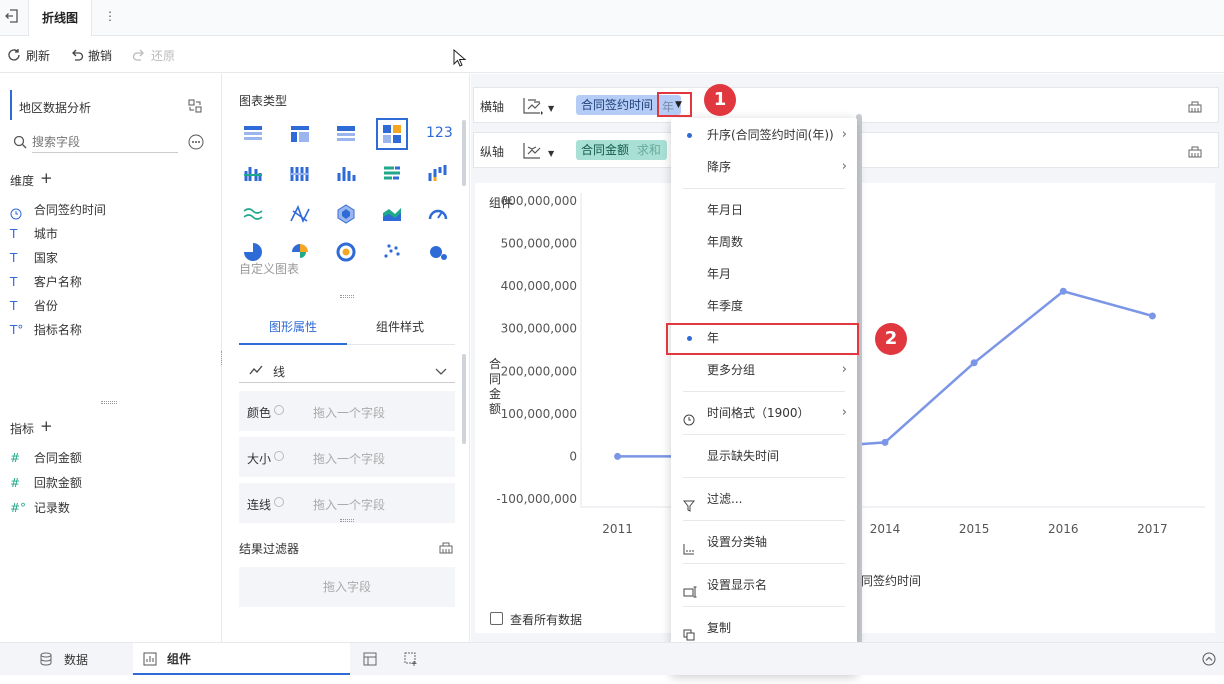 This screenshot has height=684, width=1224. Describe the element at coordinates (12, 16) in the screenshot. I see `exit-icon` at that location.